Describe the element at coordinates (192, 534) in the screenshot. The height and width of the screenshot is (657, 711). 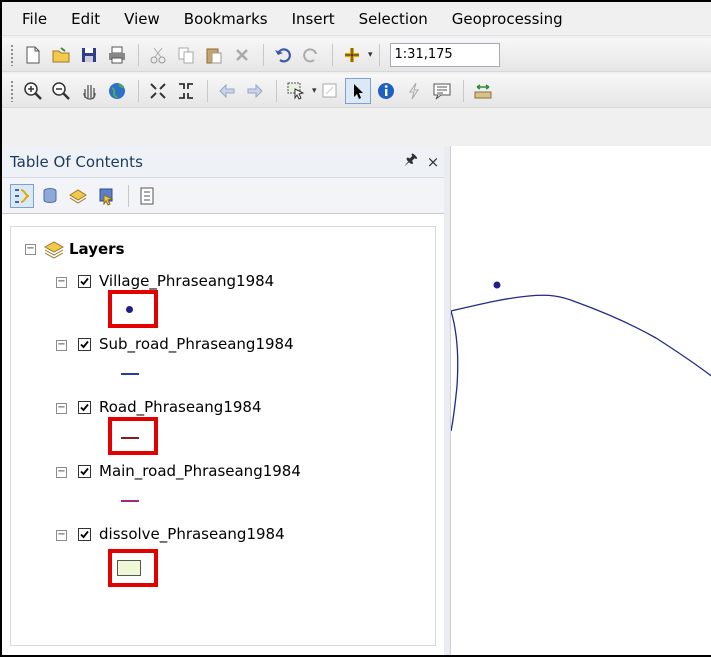
I see `layer-name-dissolve: dissolve_Phraseang1984` at that location.